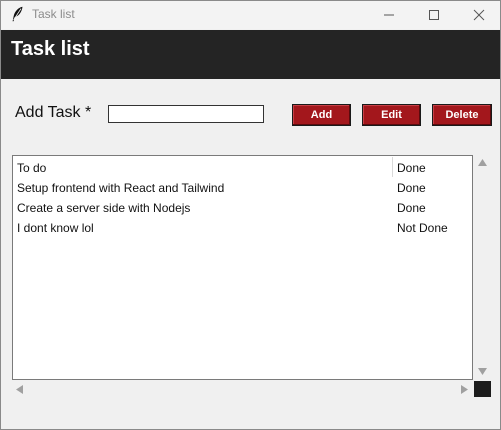  Describe the element at coordinates (53, 112) in the screenshot. I see `add-task-label: Add Task *` at that location.